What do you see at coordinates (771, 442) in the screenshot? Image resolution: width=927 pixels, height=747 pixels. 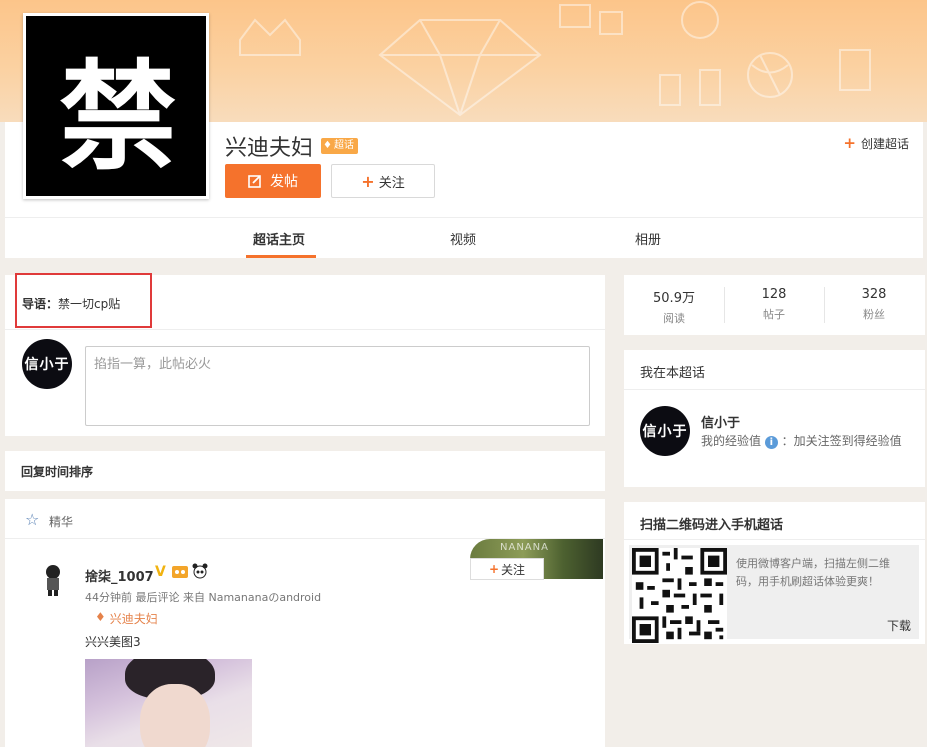 I see `info-icon: i` at bounding box center [771, 442].